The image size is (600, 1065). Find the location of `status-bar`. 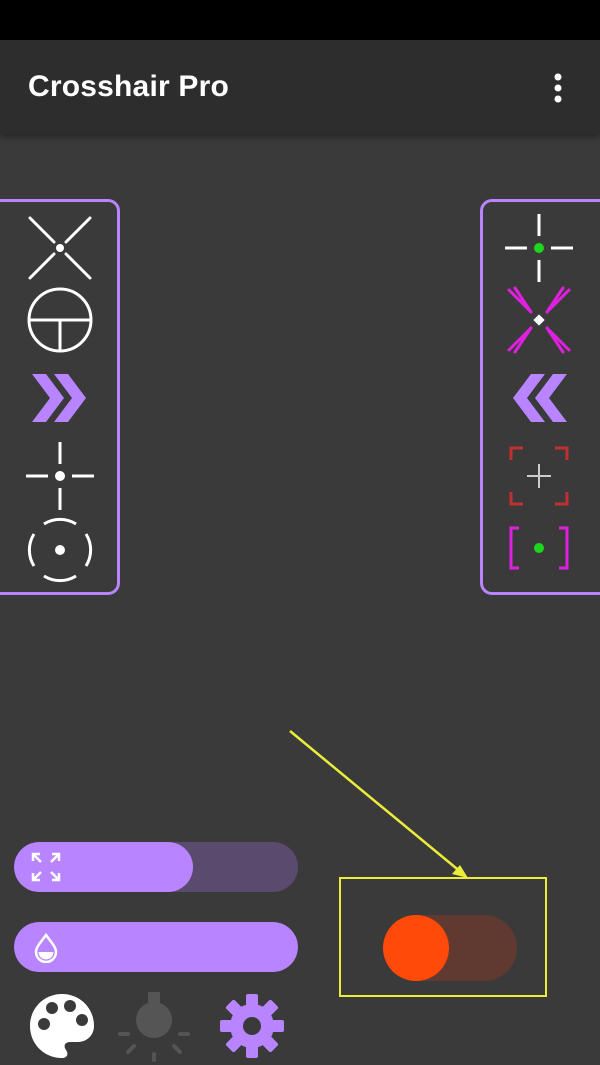

status-bar is located at coordinates (300, 20).